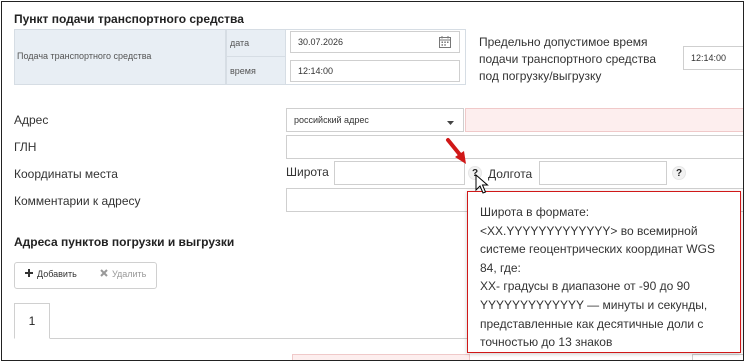 The image size is (747, 364). I want to click on date-label: дата, so click(240, 43).